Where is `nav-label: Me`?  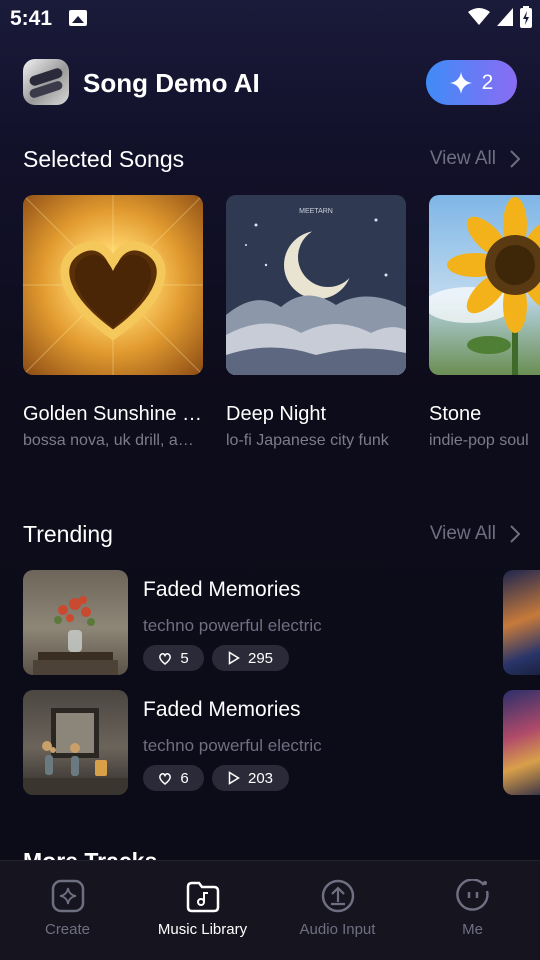
nav-label: Me is located at coordinates (472, 929).